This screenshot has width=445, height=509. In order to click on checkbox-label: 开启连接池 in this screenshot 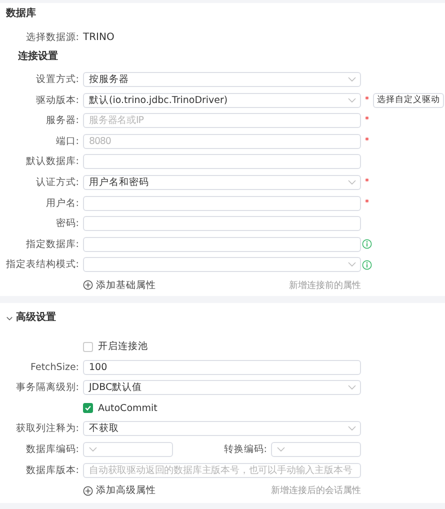, I will do `click(123, 346)`.